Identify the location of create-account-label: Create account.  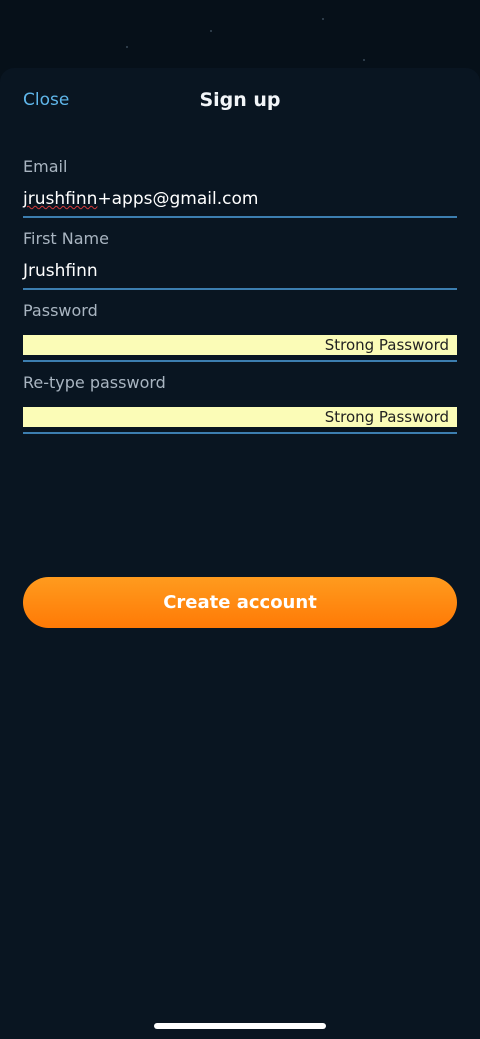
(240, 602).